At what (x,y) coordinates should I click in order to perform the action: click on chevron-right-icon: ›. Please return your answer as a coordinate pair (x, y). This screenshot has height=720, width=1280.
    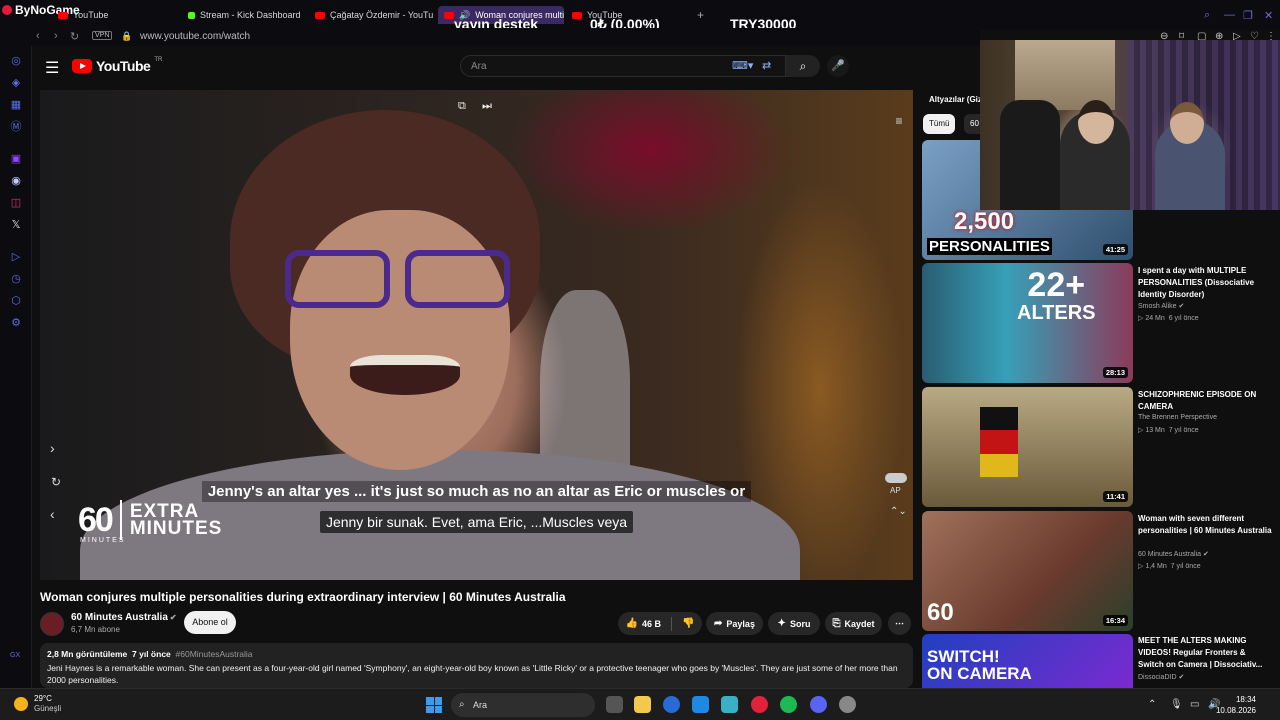
    Looking at the image, I should click on (52, 448).